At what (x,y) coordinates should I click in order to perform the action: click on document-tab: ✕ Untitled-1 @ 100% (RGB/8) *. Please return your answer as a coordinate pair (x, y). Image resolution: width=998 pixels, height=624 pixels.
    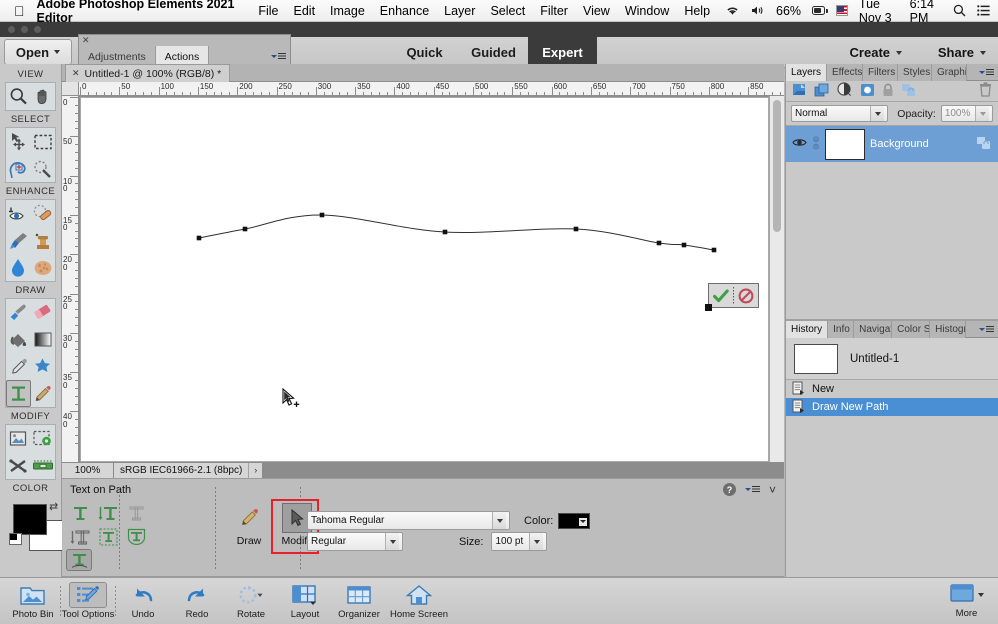
    Looking at the image, I should click on (148, 73).